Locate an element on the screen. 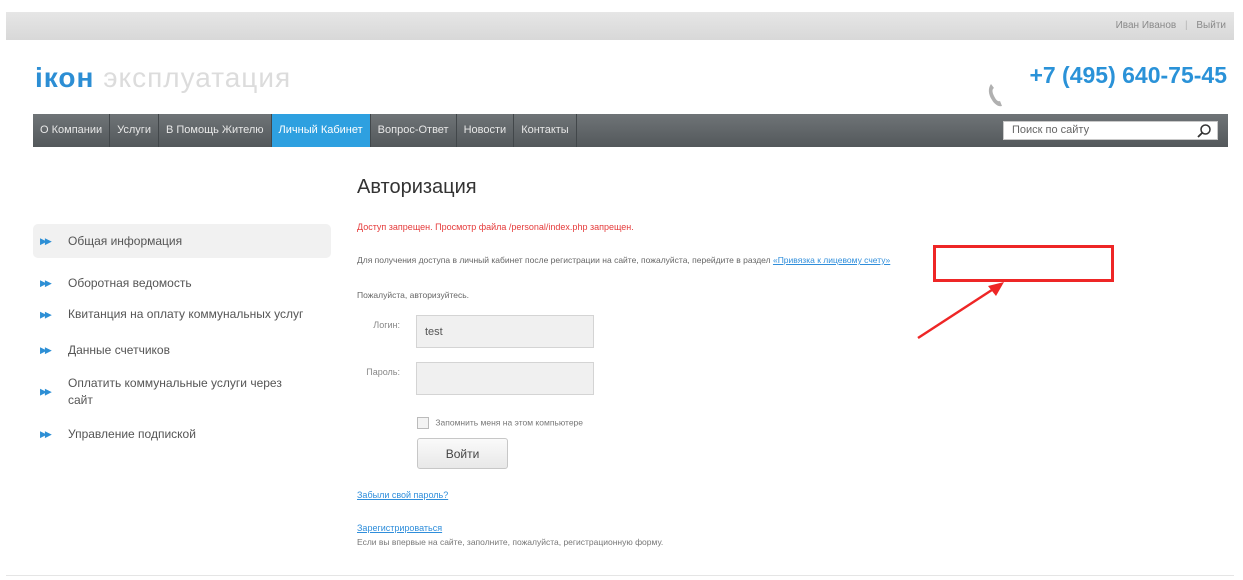 Image resolution: width=1243 pixels, height=580 pixels. footer-divider is located at coordinates (620, 575).